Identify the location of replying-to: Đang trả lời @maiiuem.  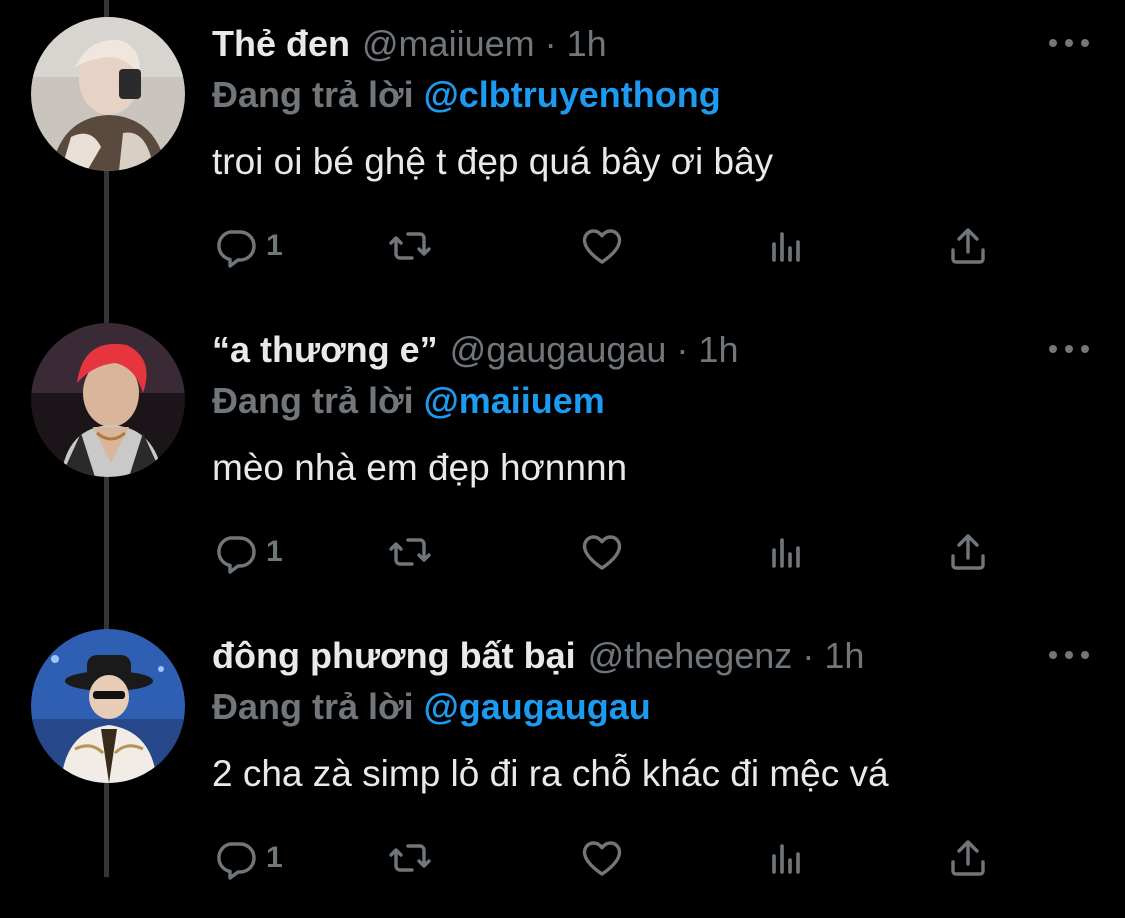
(408, 401).